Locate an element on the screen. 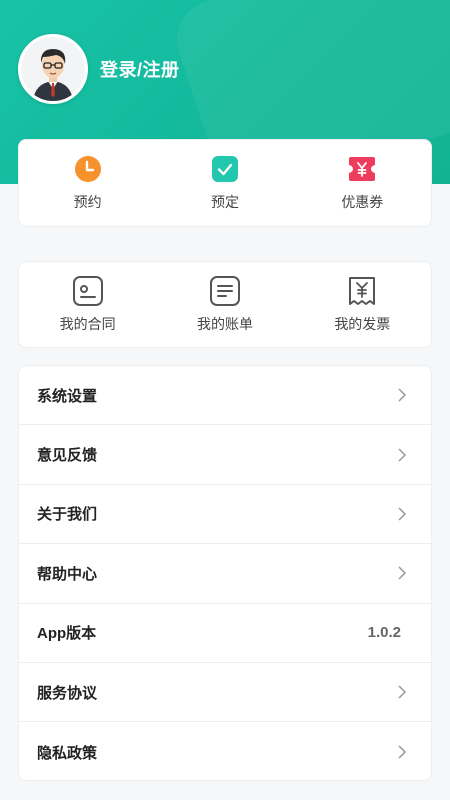 The image size is (450, 800). menu-item-label: App版本 is located at coordinates (67, 634).